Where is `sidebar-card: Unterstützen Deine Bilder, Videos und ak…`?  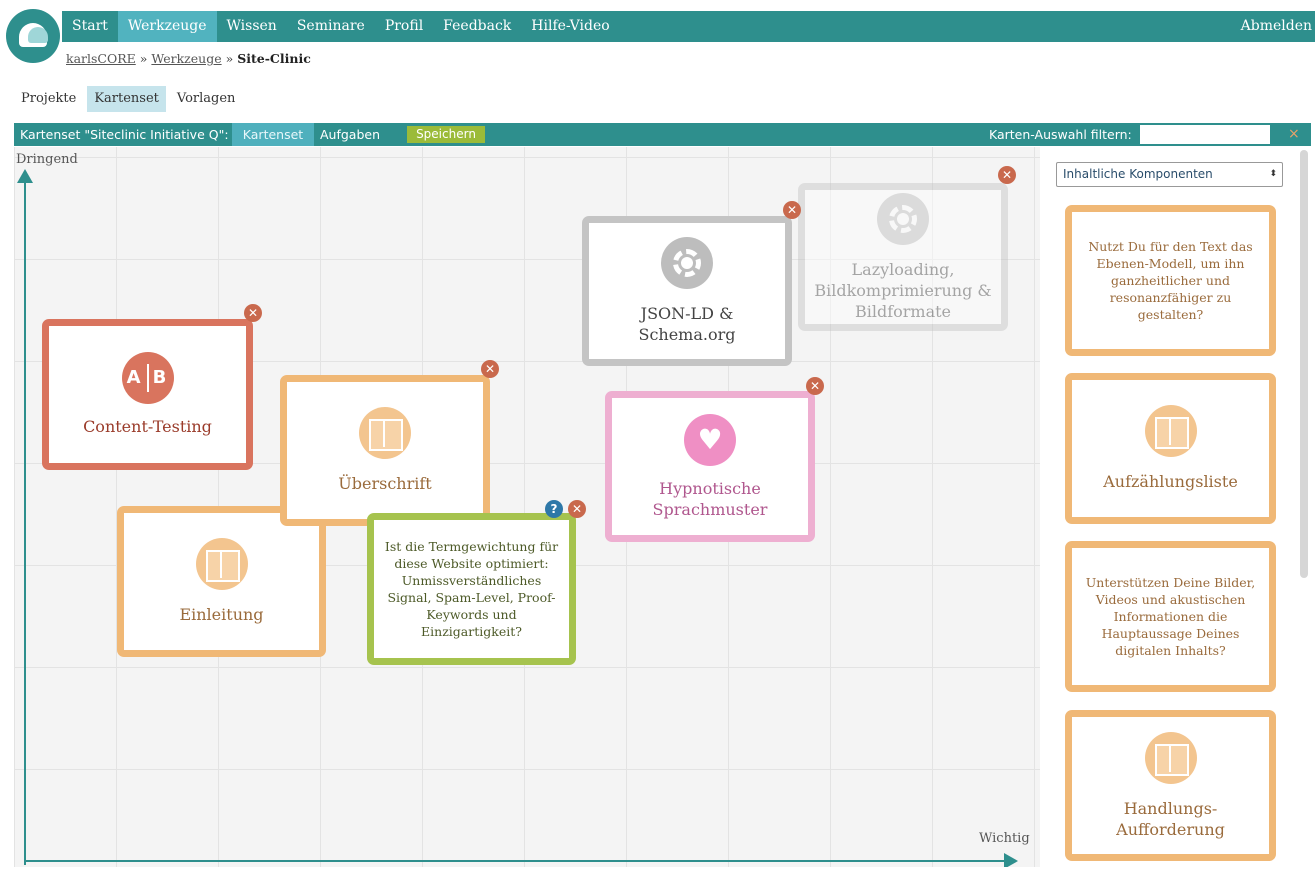
sidebar-card: Unterstützen Deine Bilder, Videos und ak… is located at coordinates (1170, 616).